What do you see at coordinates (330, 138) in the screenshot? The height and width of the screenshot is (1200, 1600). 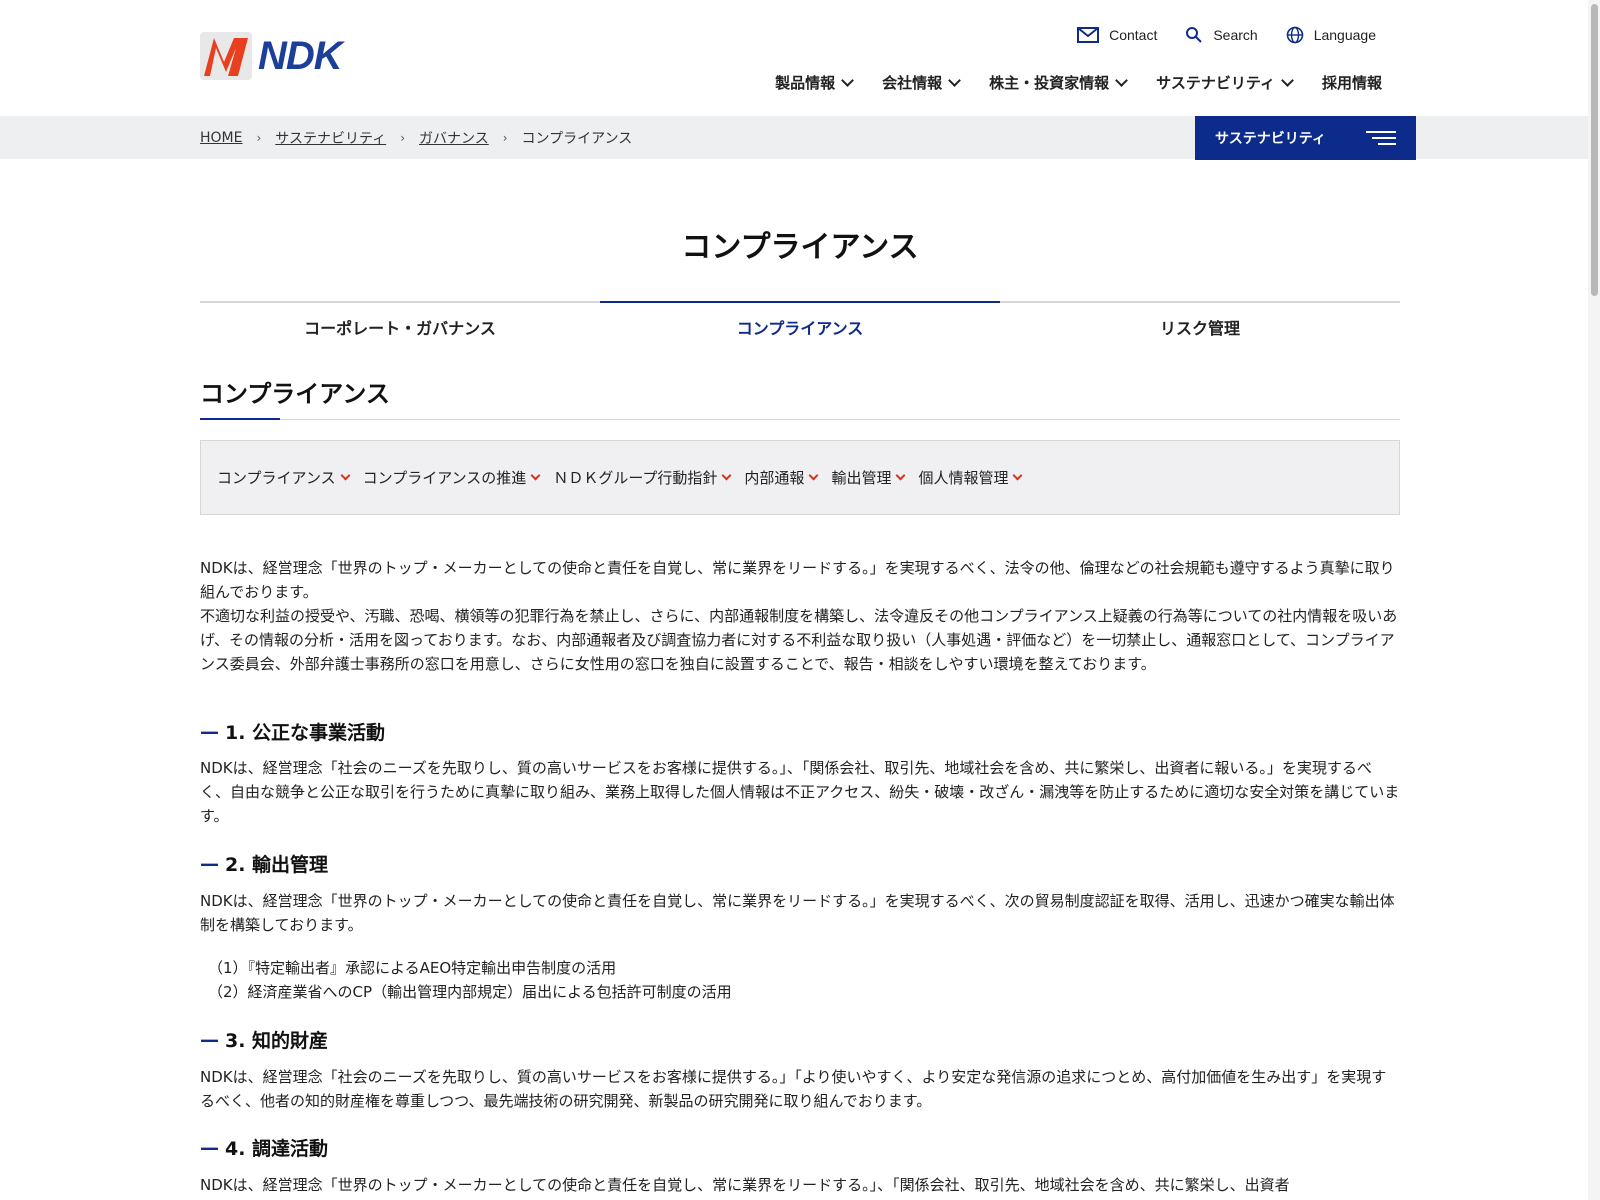 I see `breadcrumb-sustainability: サステナビリティ` at bounding box center [330, 138].